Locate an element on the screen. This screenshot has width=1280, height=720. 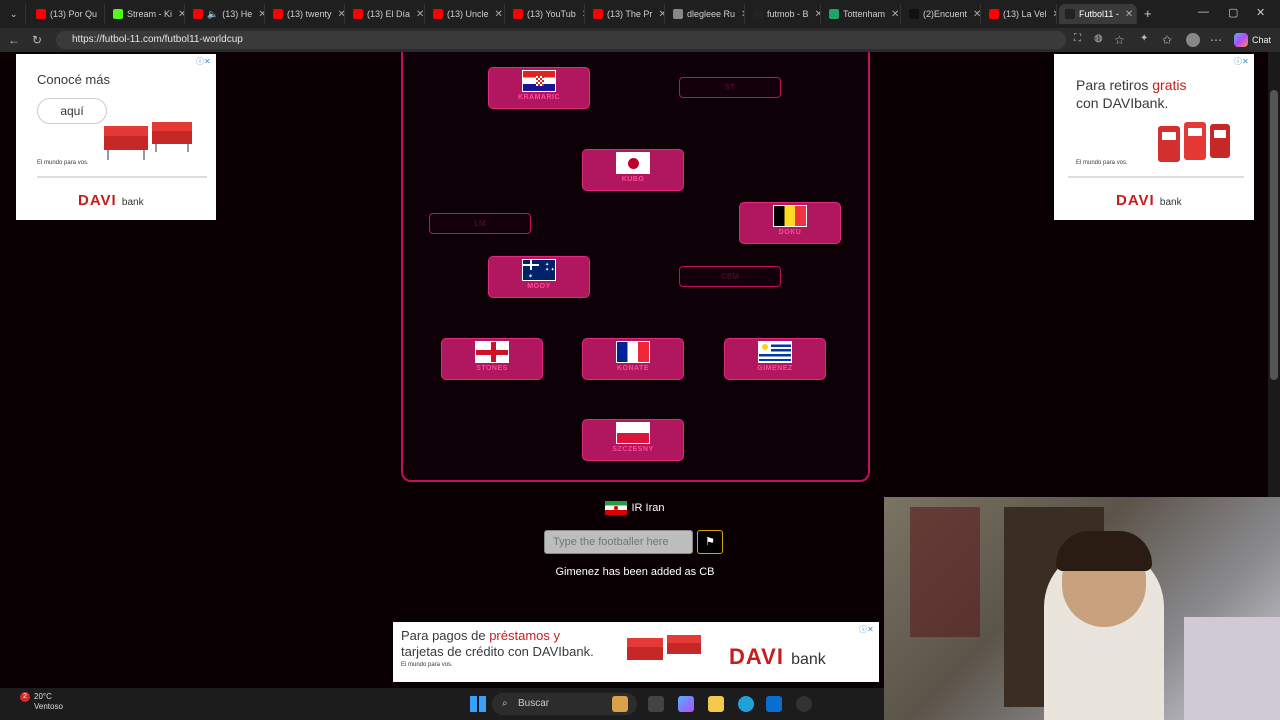
player-name: KONATE is located at coordinates (633, 368).